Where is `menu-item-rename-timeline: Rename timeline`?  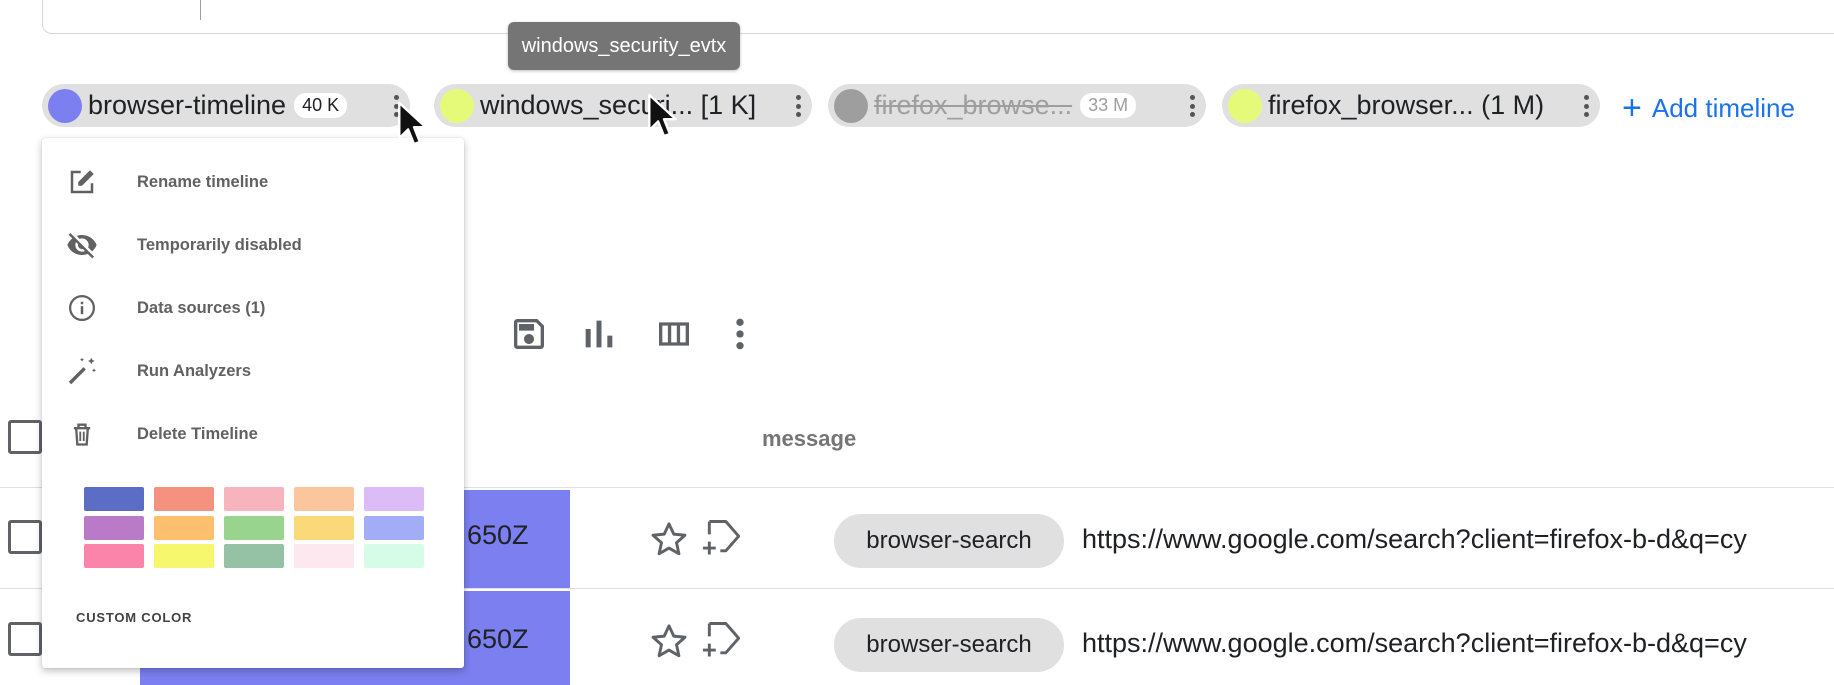
menu-item-rename-timeline: Rename timeline is located at coordinates (253, 182).